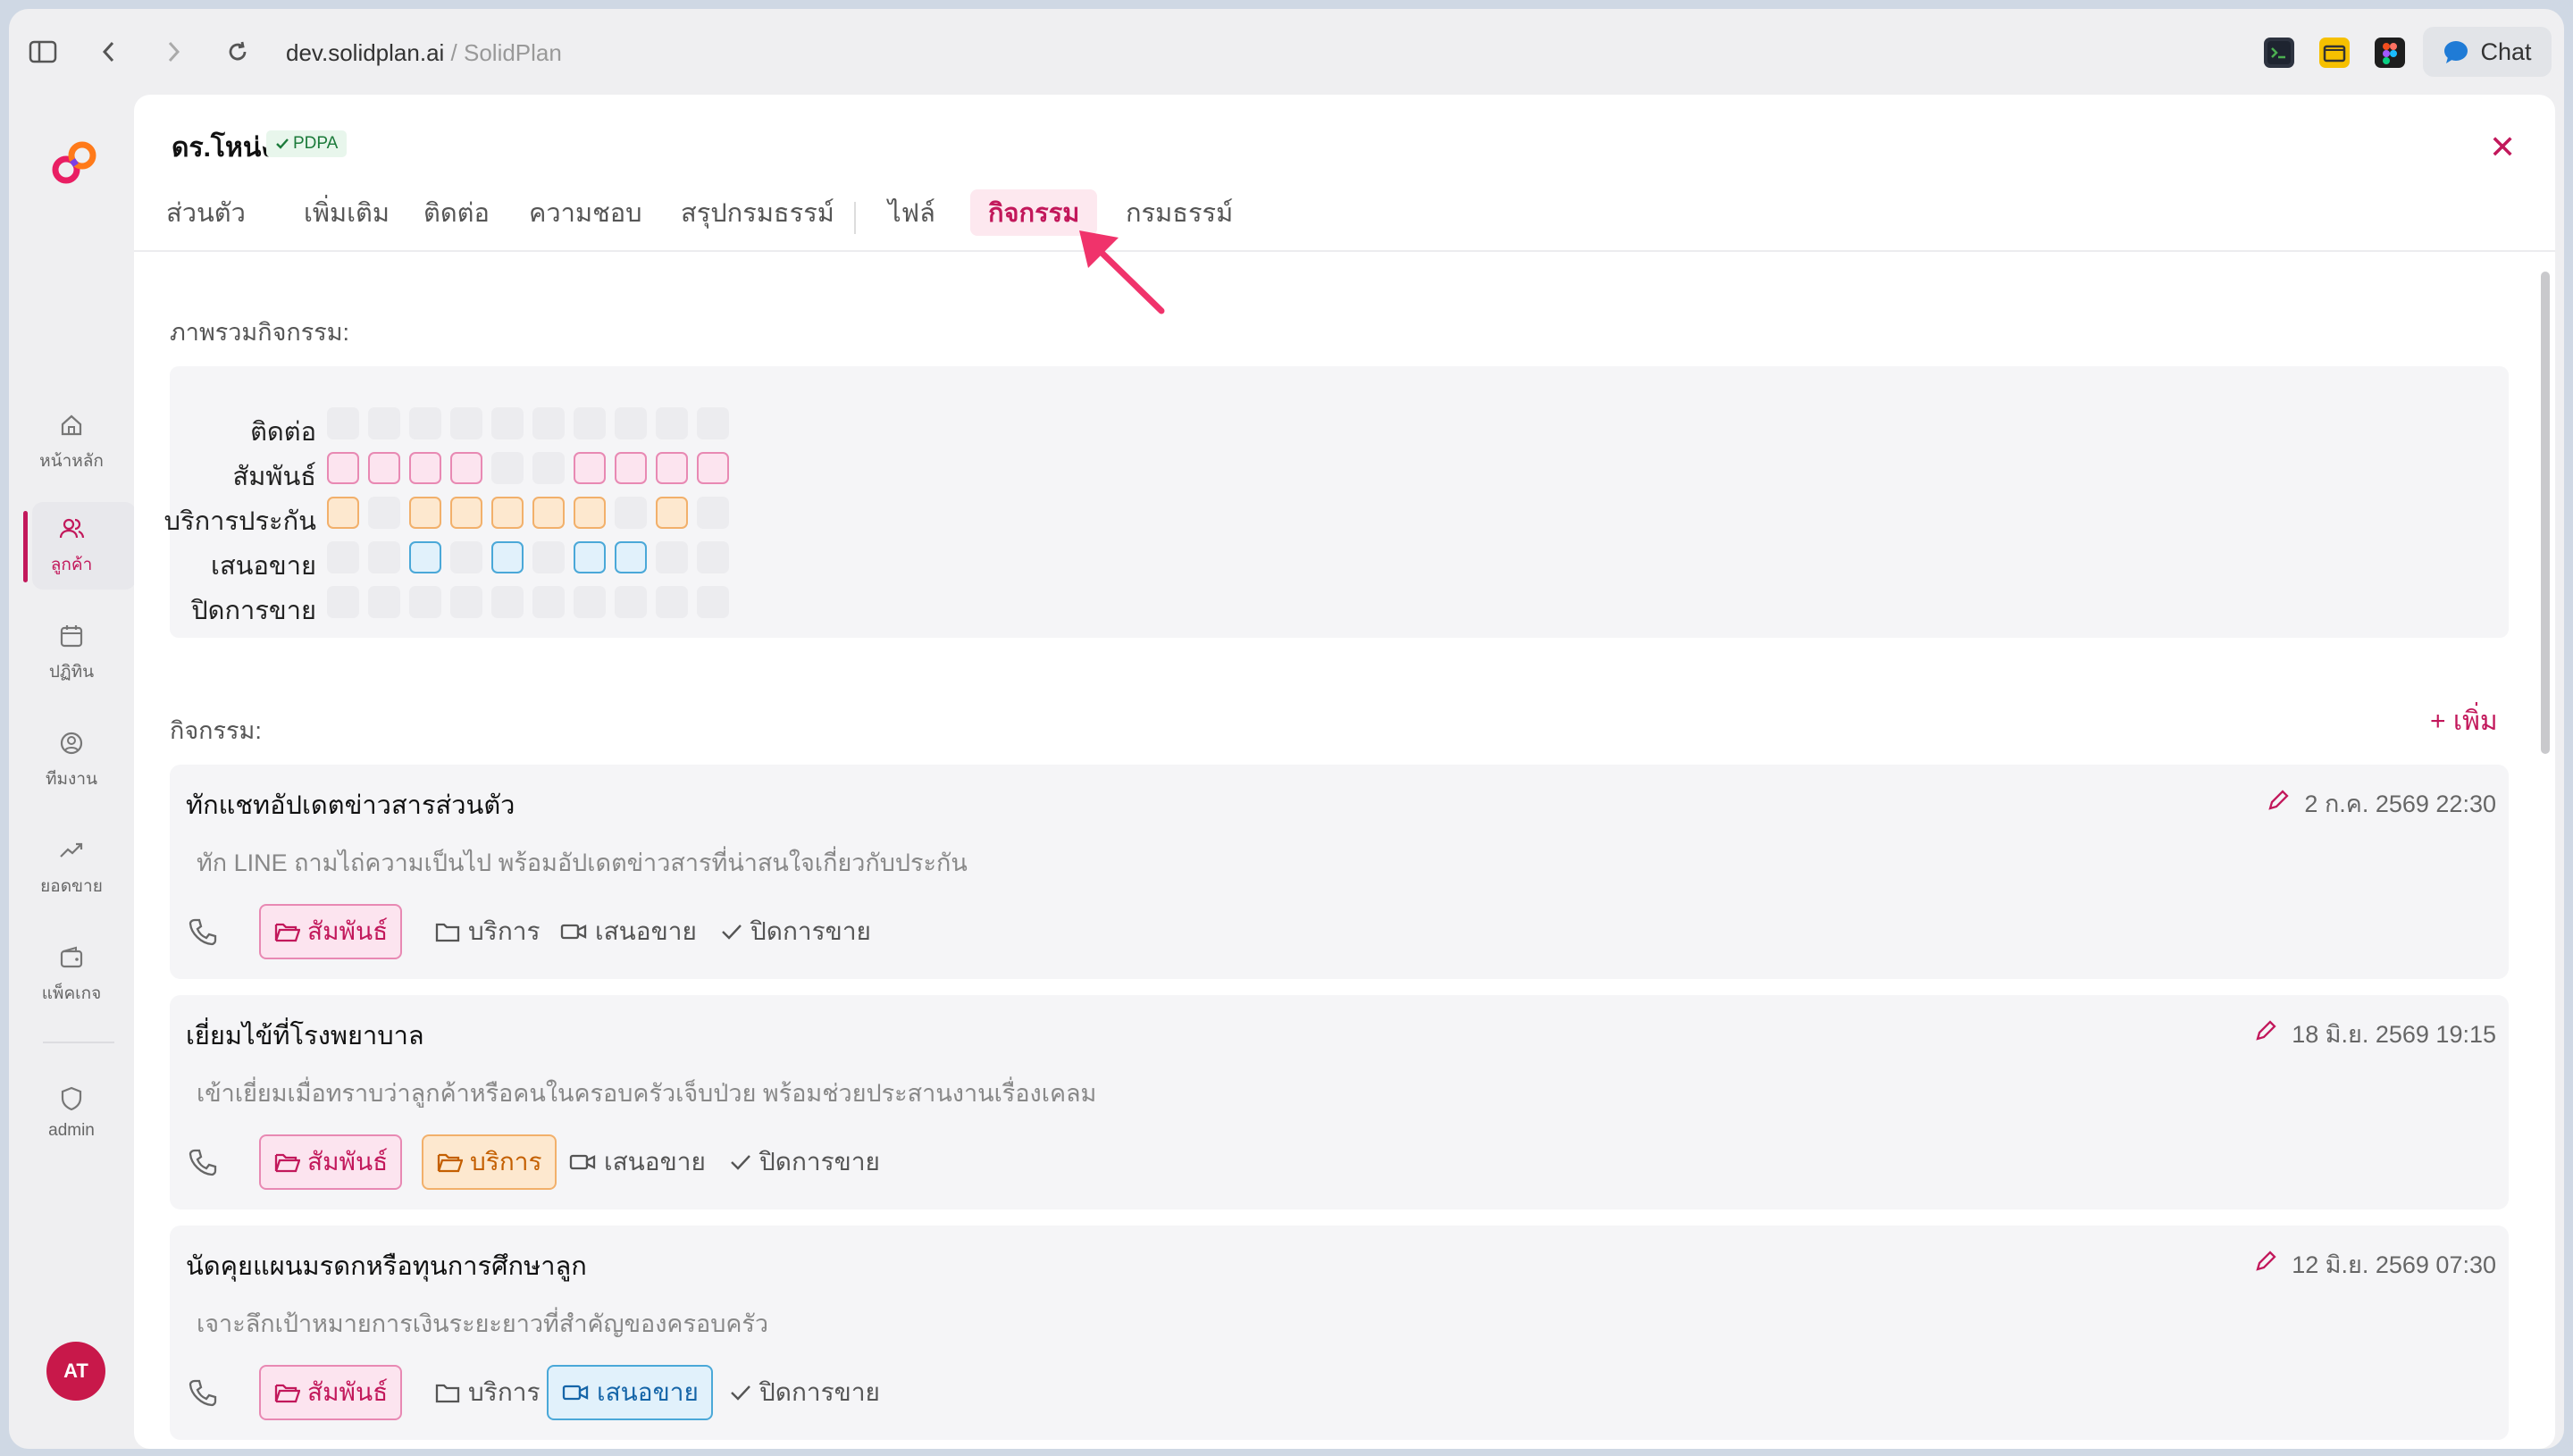 The width and height of the screenshot is (2573, 1456). Describe the element at coordinates (424, 53) in the screenshot. I see `address-bar: dev.solidplan.ai / SolidPlan` at that location.